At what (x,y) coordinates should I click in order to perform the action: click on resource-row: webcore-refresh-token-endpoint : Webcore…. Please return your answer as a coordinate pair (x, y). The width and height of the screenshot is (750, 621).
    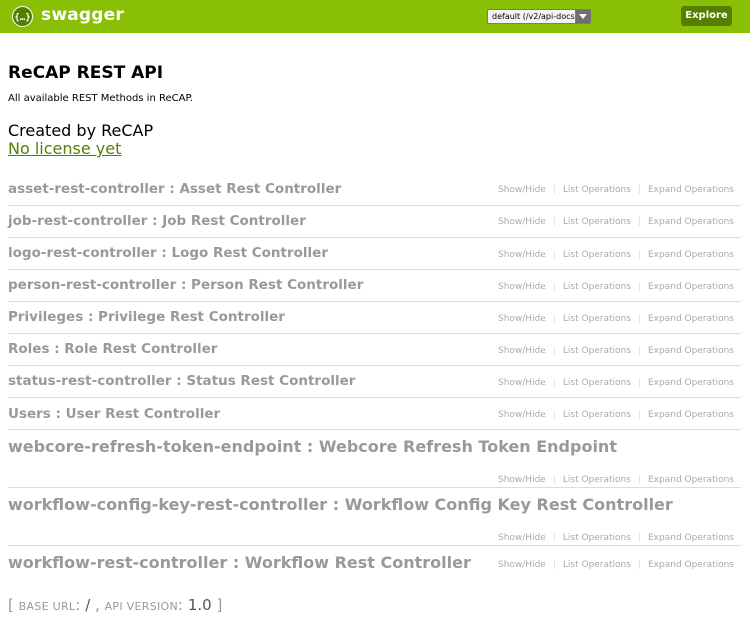
    Looking at the image, I should click on (374, 459).